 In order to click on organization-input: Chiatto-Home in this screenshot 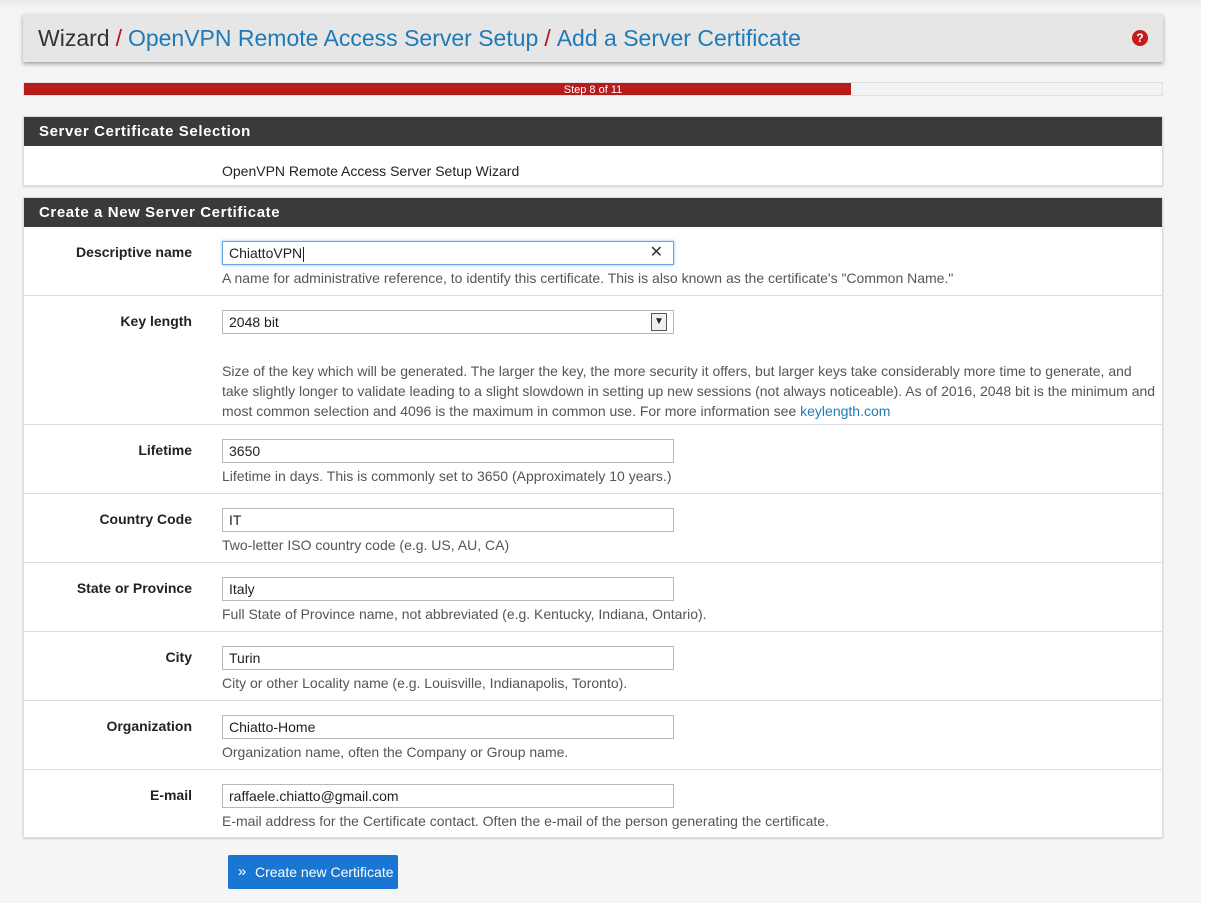, I will do `click(448, 727)`.